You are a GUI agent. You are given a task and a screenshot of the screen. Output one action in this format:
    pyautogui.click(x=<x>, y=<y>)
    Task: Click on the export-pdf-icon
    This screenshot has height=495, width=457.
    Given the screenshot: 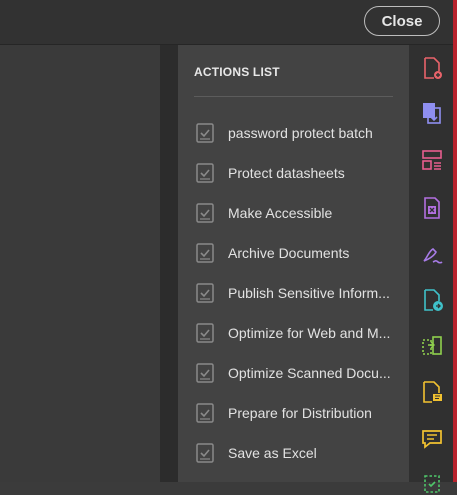 What is the action you would take?
    pyautogui.click(x=432, y=208)
    